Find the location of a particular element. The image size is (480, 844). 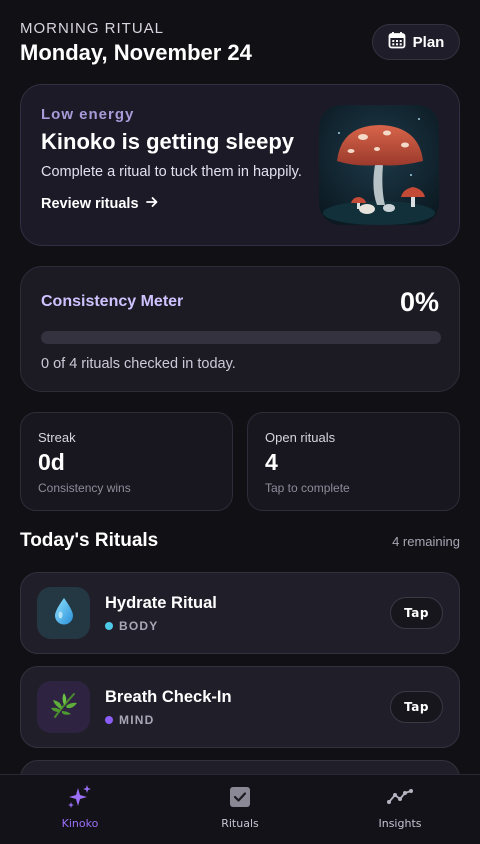

plan-button-label: Plan is located at coordinates (428, 42).